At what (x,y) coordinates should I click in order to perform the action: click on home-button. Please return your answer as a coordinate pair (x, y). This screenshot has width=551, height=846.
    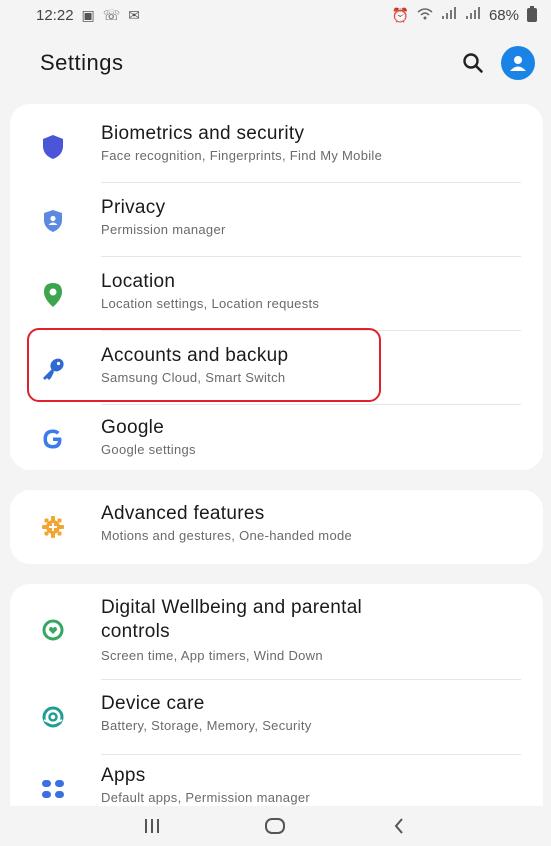
    Looking at the image, I should click on (275, 826).